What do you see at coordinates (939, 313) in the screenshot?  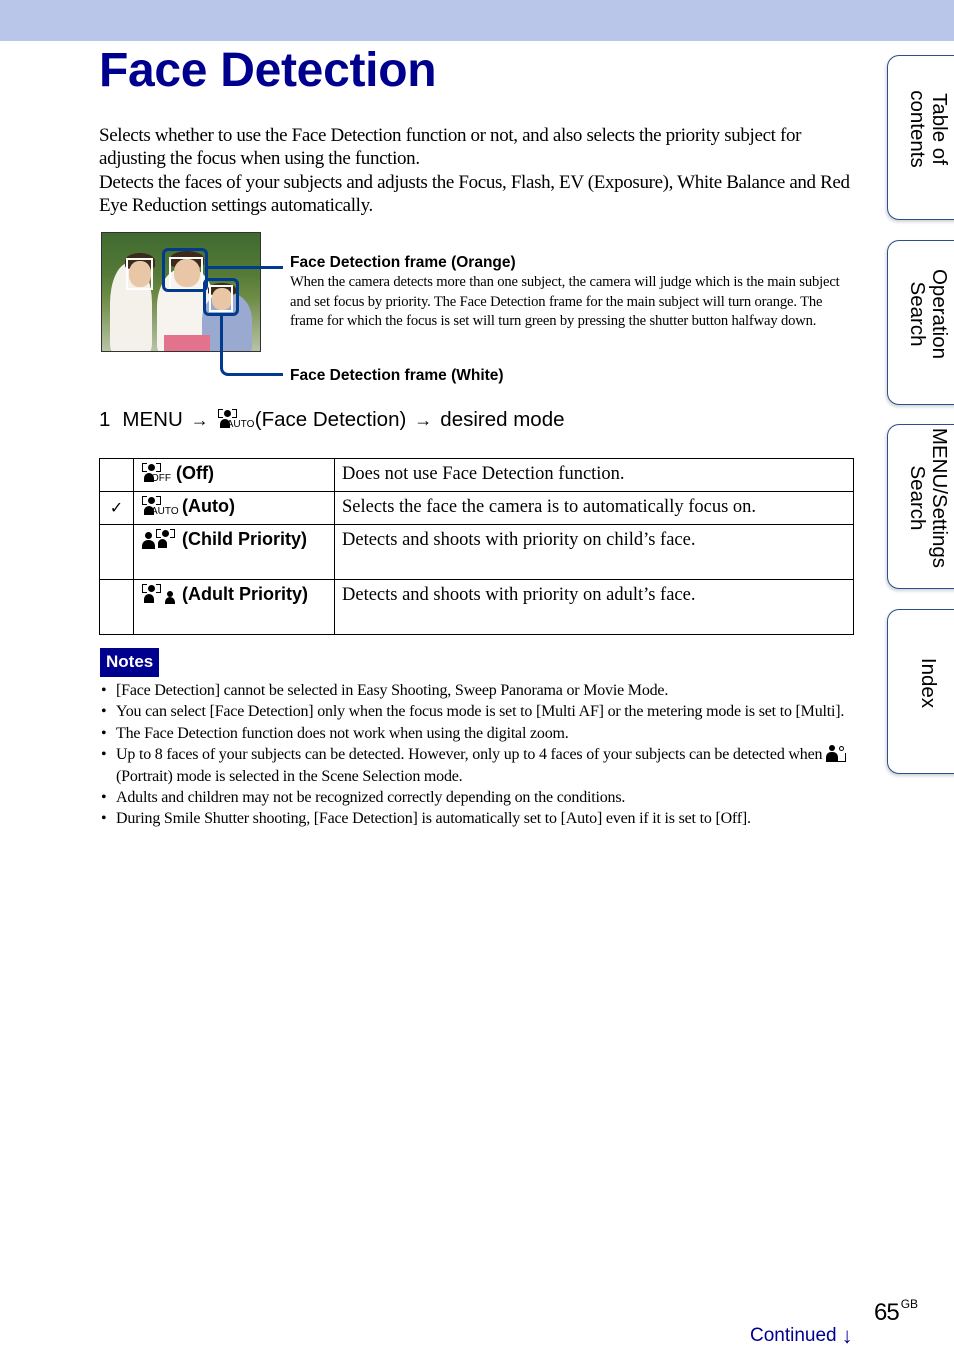 I see `tab-label-line: Operation` at bounding box center [939, 313].